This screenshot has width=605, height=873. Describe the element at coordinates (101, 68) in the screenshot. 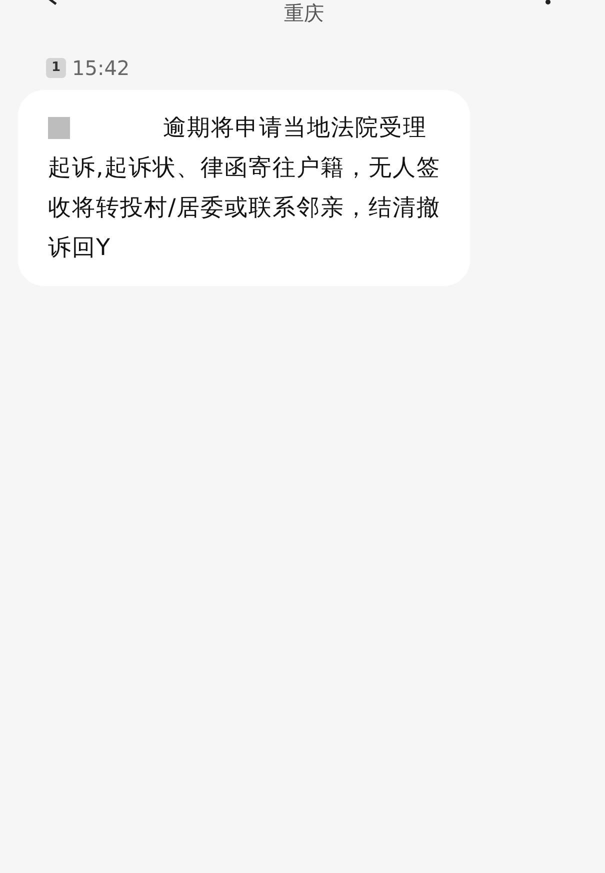

I see `message-time: 15:42` at that location.